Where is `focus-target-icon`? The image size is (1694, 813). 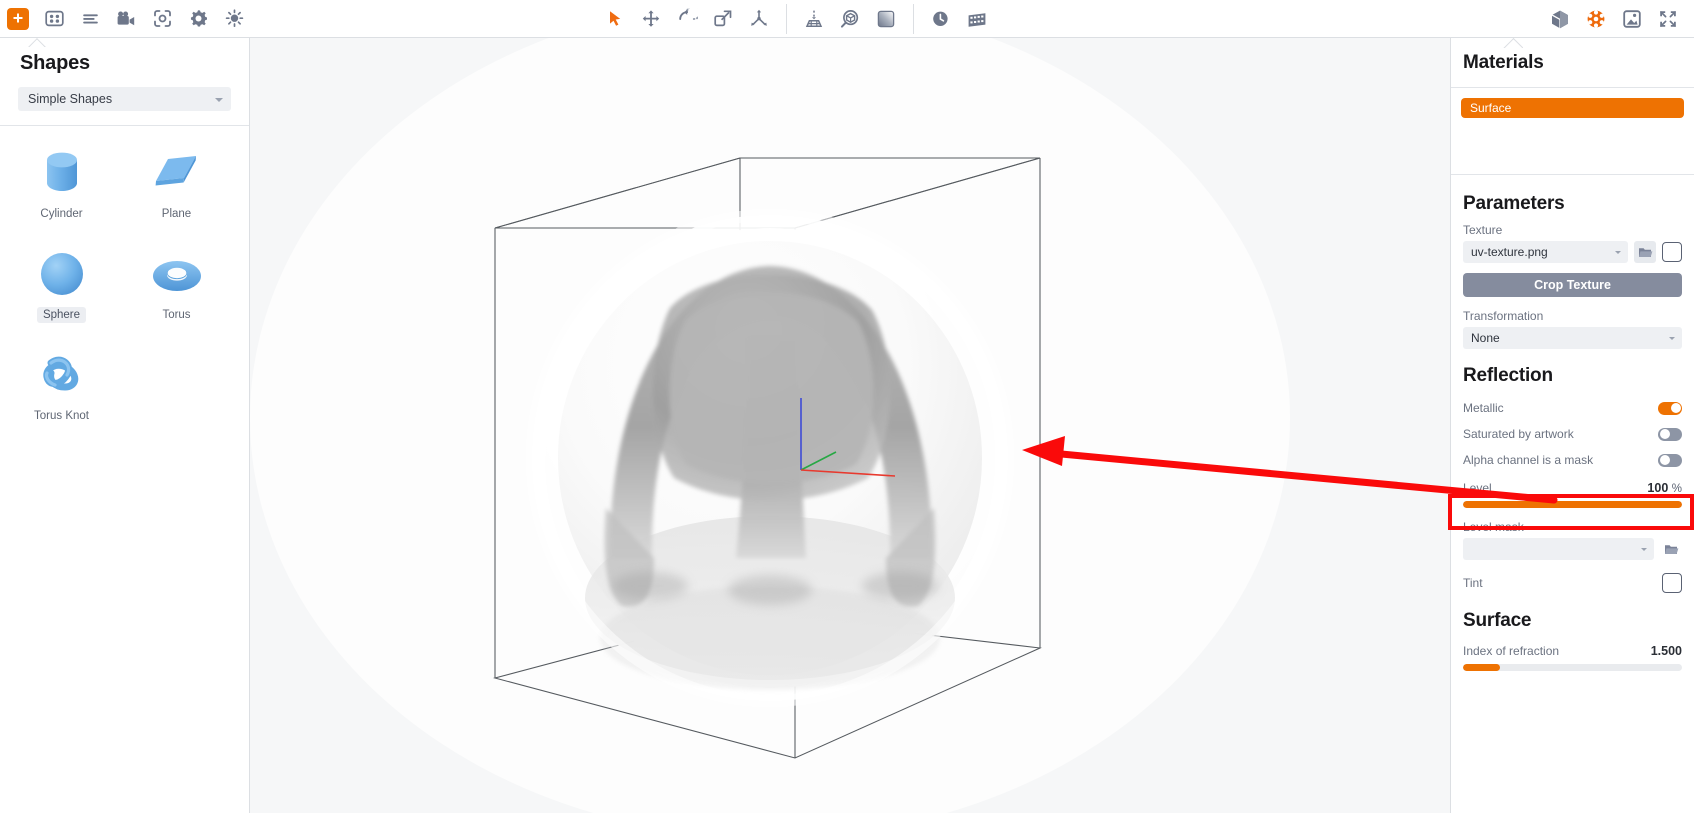 focus-target-icon is located at coordinates (162, 18).